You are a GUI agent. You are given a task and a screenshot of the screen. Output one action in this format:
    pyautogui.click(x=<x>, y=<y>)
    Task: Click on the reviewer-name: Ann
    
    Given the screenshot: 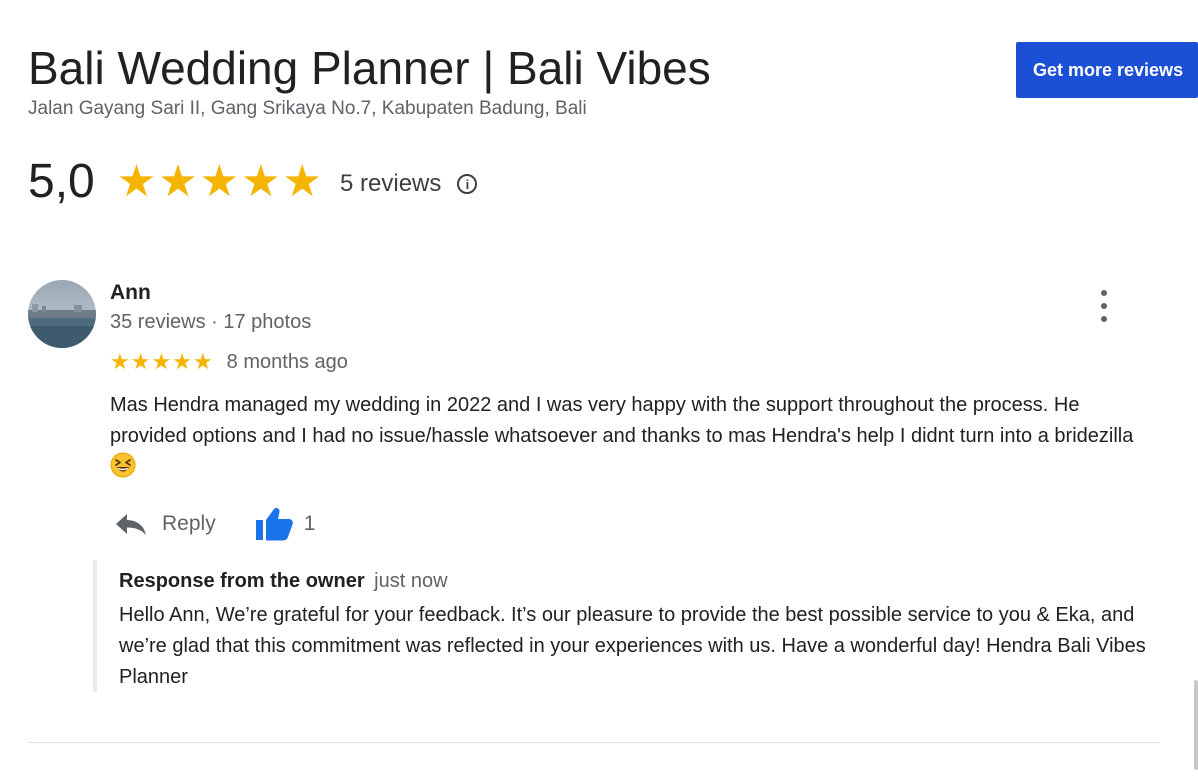 What is the action you would take?
    pyautogui.click(x=130, y=293)
    